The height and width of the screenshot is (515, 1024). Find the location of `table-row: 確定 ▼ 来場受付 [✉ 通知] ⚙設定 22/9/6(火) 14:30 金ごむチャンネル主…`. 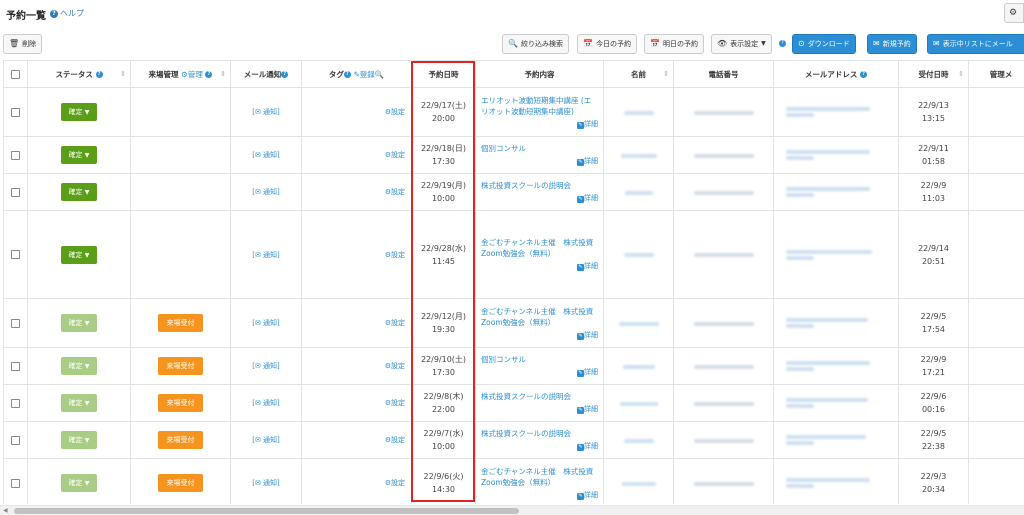

table-row: 確定 ▼ 来場受付 [✉ 通知] ⚙設定 22/9/6(火) 14:30 金ごむチャンネル主… is located at coordinates (513, 481).